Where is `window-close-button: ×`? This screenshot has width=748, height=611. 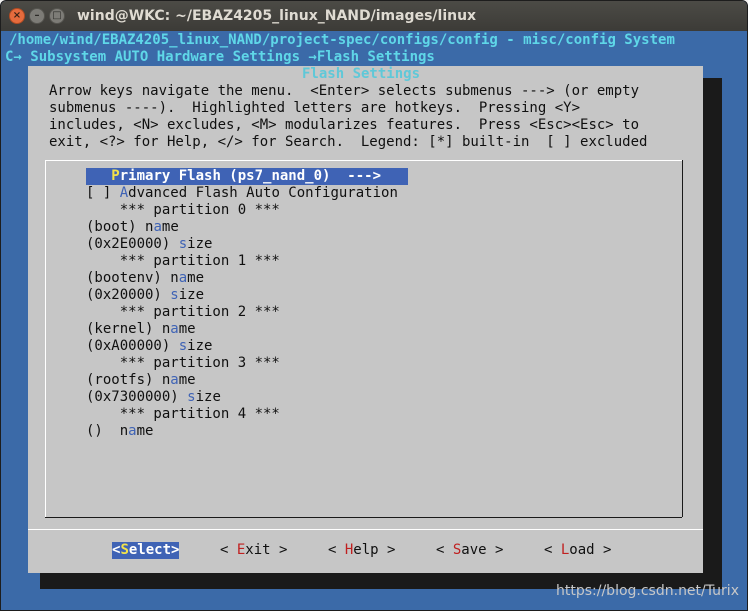 window-close-button: × is located at coordinates (17, 16).